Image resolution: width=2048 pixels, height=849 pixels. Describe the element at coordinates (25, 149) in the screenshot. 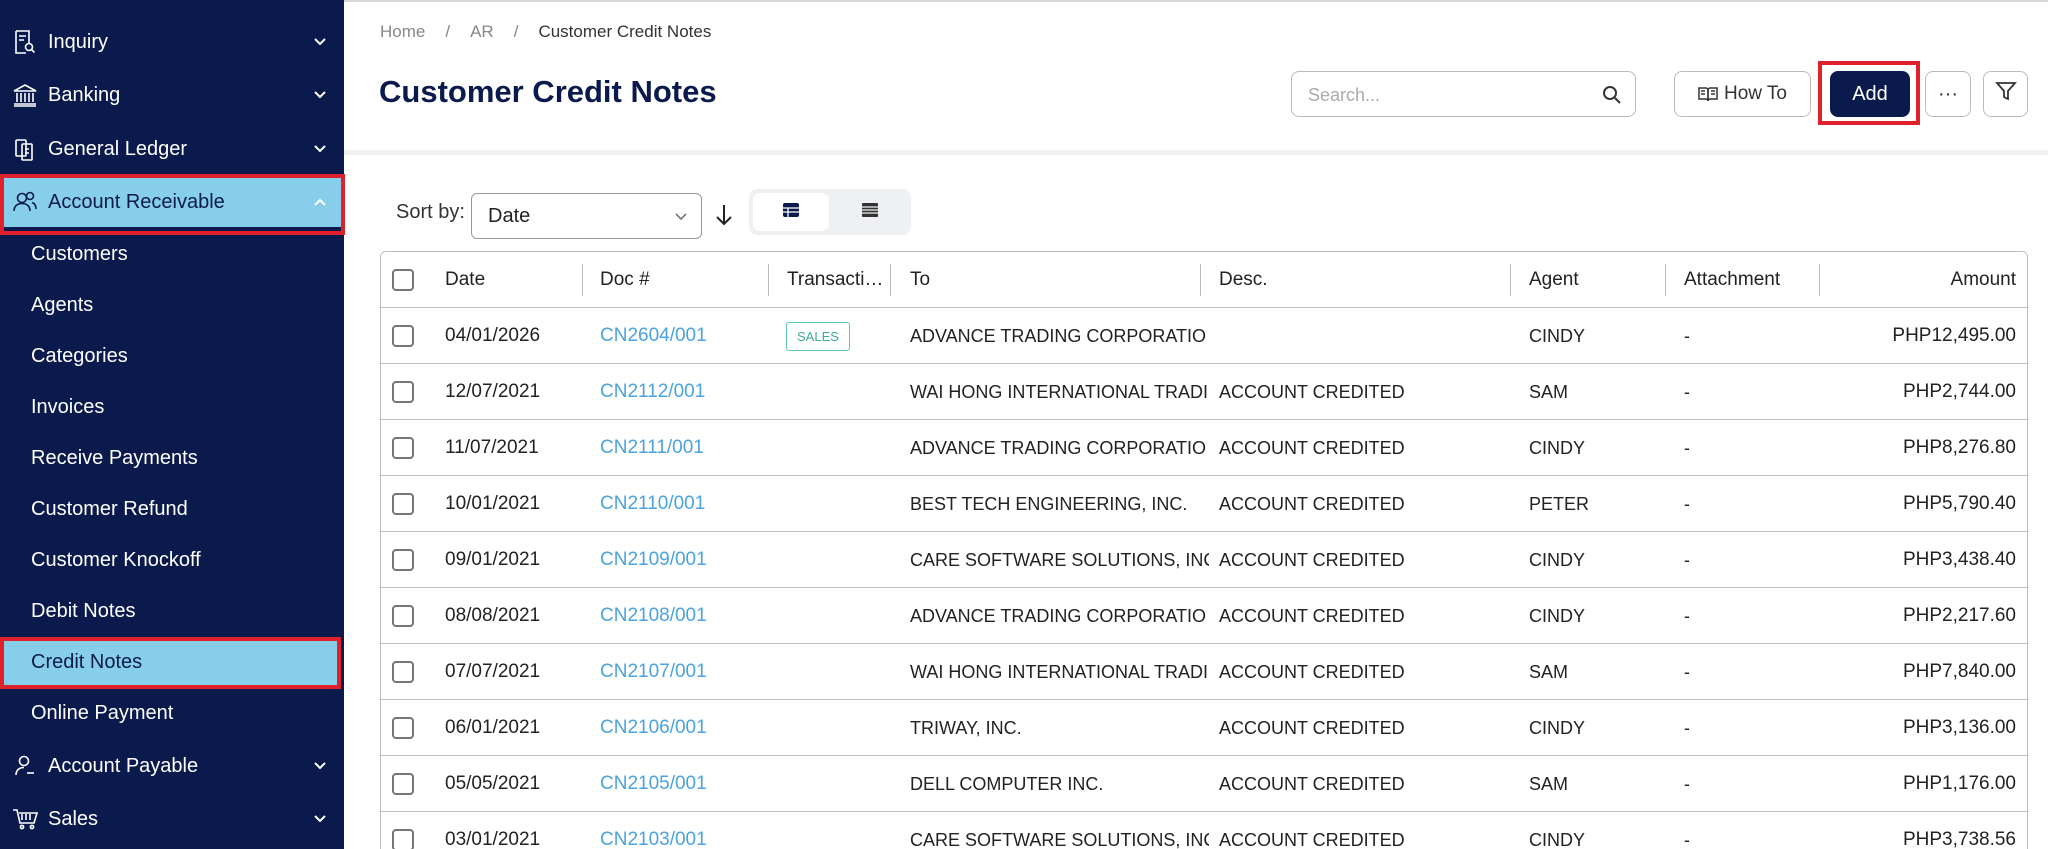

I see `ledger-icon` at that location.